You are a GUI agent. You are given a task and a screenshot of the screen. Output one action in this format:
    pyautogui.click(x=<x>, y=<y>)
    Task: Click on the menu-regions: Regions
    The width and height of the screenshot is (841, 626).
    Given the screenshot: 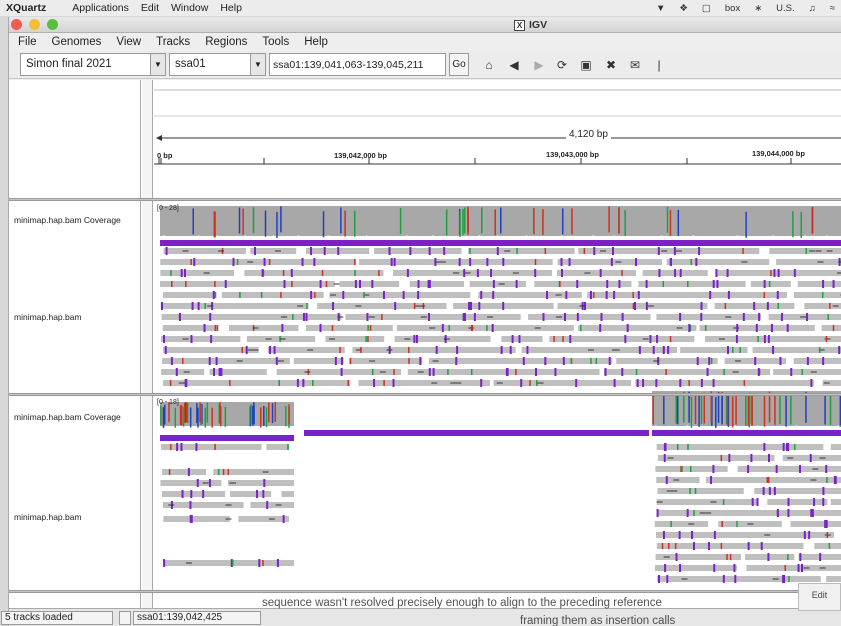 What is the action you would take?
    pyautogui.click(x=224, y=42)
    